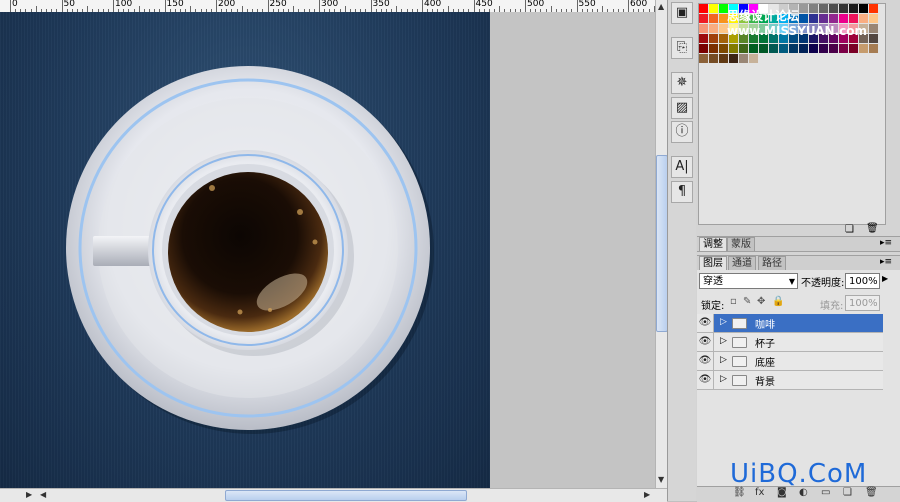 The image size is (900, 502). I want to click on tab-paths: 路径, so click(772, 263).